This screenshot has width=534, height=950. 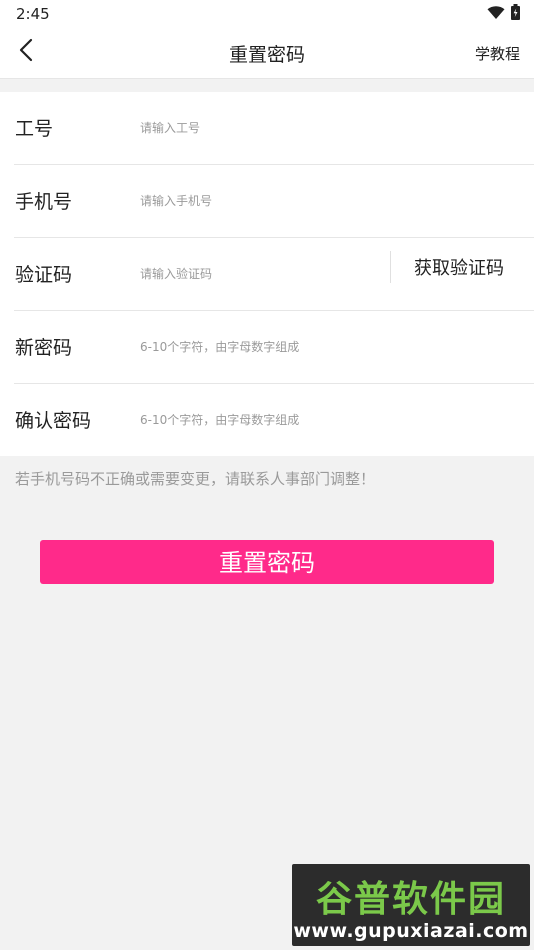 What do you see at coordinates (515, 14) in the screenshot?
I see `battery-icon` at bounding box center [515, 14].